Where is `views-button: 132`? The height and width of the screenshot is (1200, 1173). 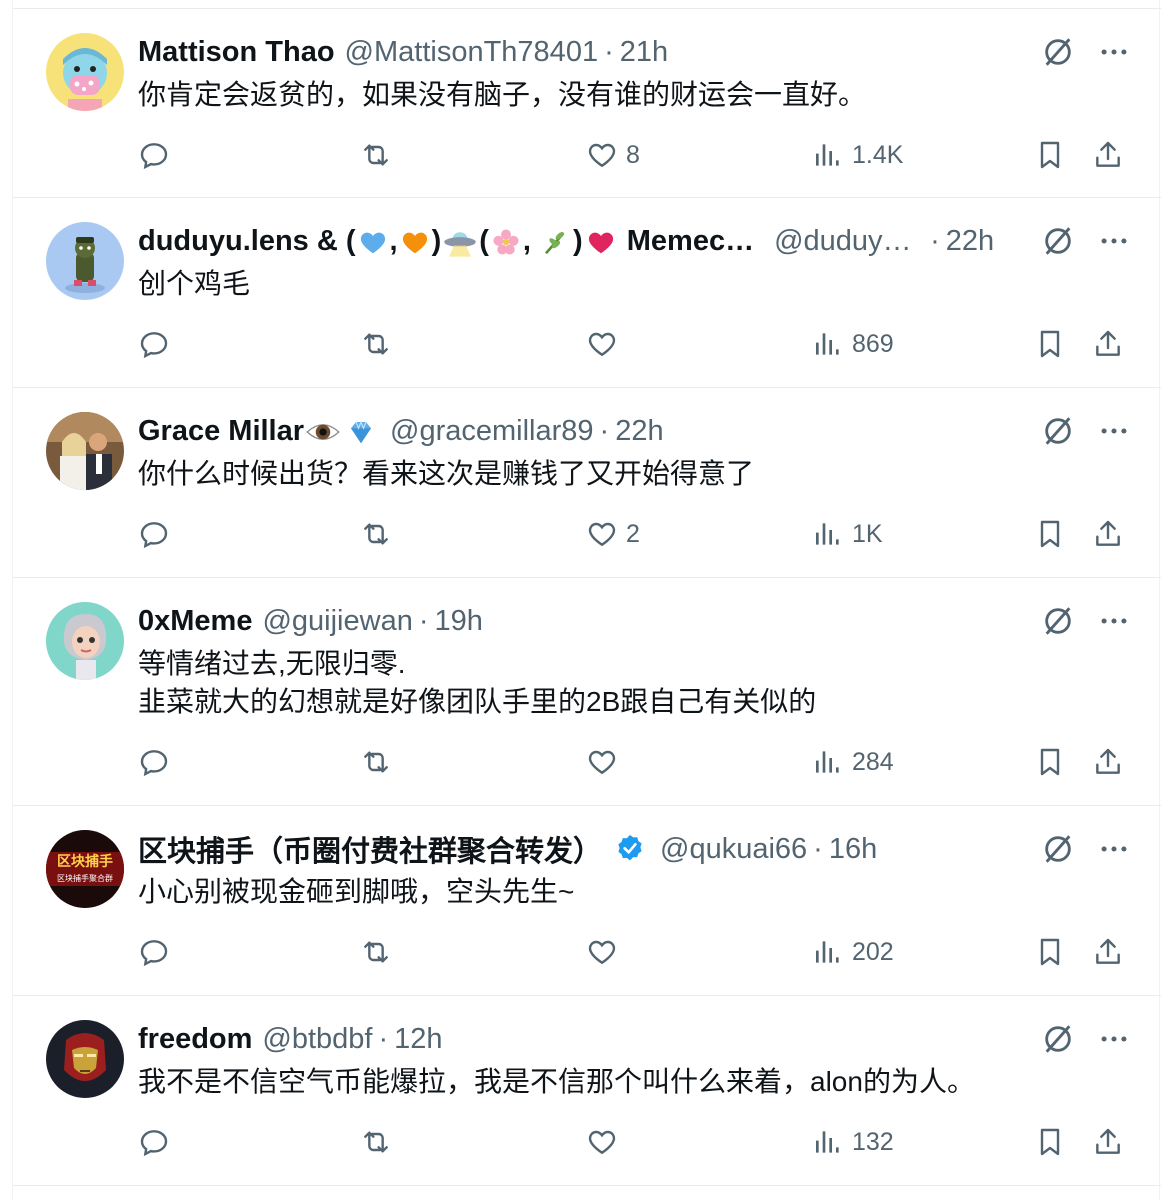 views-button: 132 is located at coordinates (853, 1142).